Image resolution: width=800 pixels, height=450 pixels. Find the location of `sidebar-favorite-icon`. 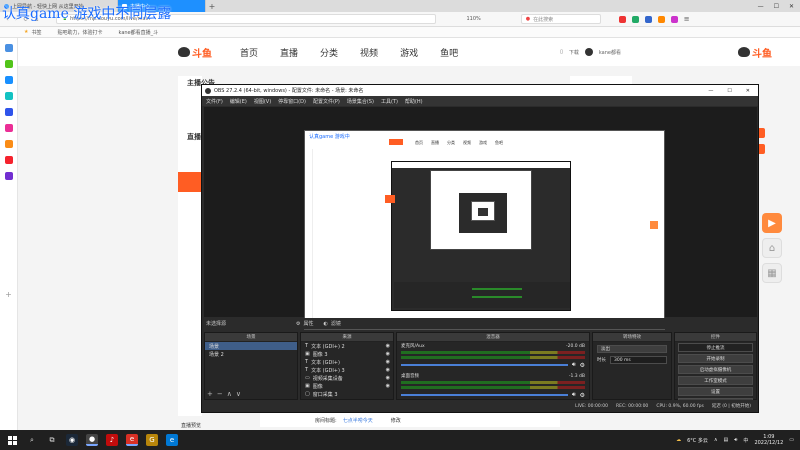

sidebar-favorite-icon is located at coordinates (8, 48).